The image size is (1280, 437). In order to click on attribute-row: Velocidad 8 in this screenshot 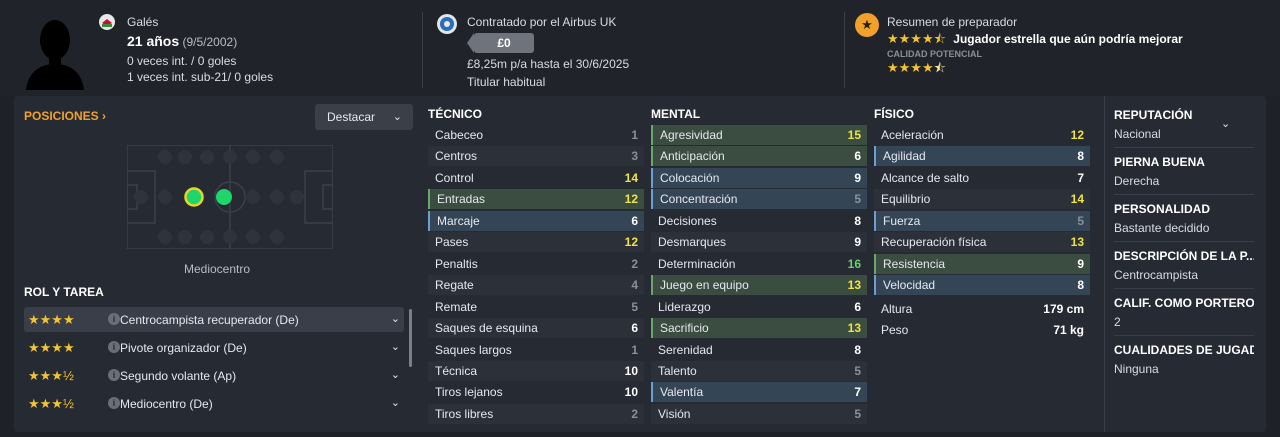, I will do `click(982, 285)`.